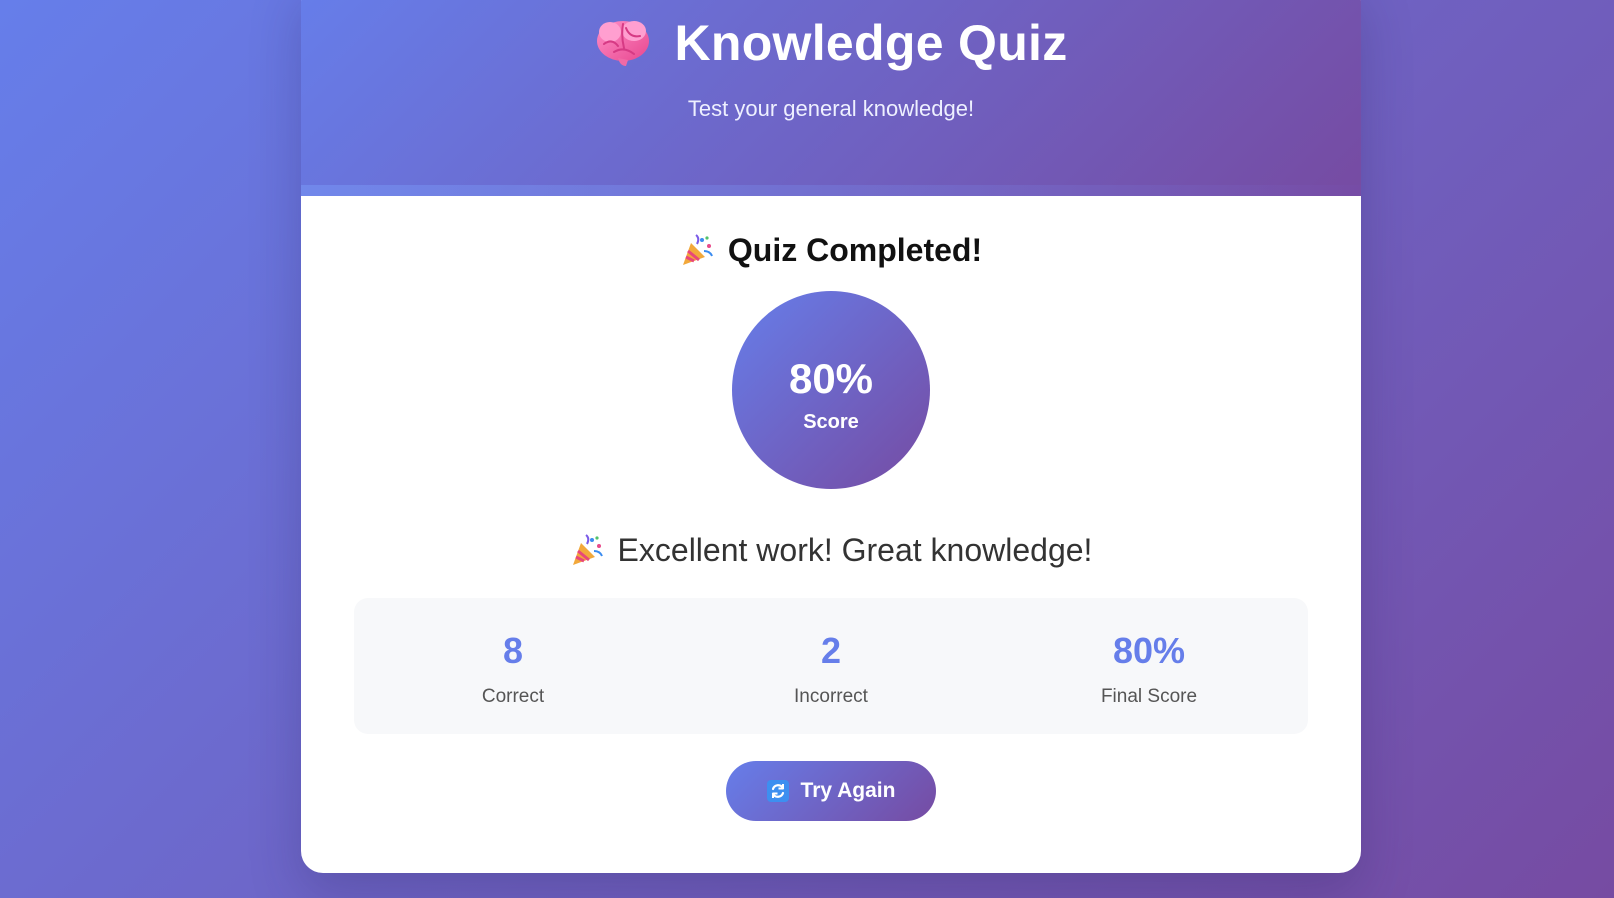 The image size is (1614, 898). What do you see at coordinates (1149, 696) in the screenshot?
I see `stat-label: Final Score` at bounding box center [1149, 696].